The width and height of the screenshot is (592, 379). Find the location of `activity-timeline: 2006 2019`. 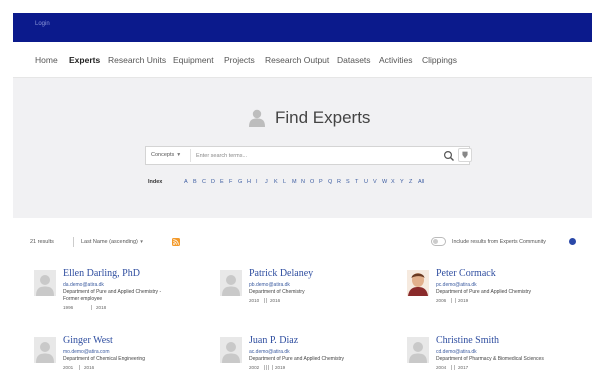

activity-timeline: 2006 2019 is located at coordinates (466, 301).